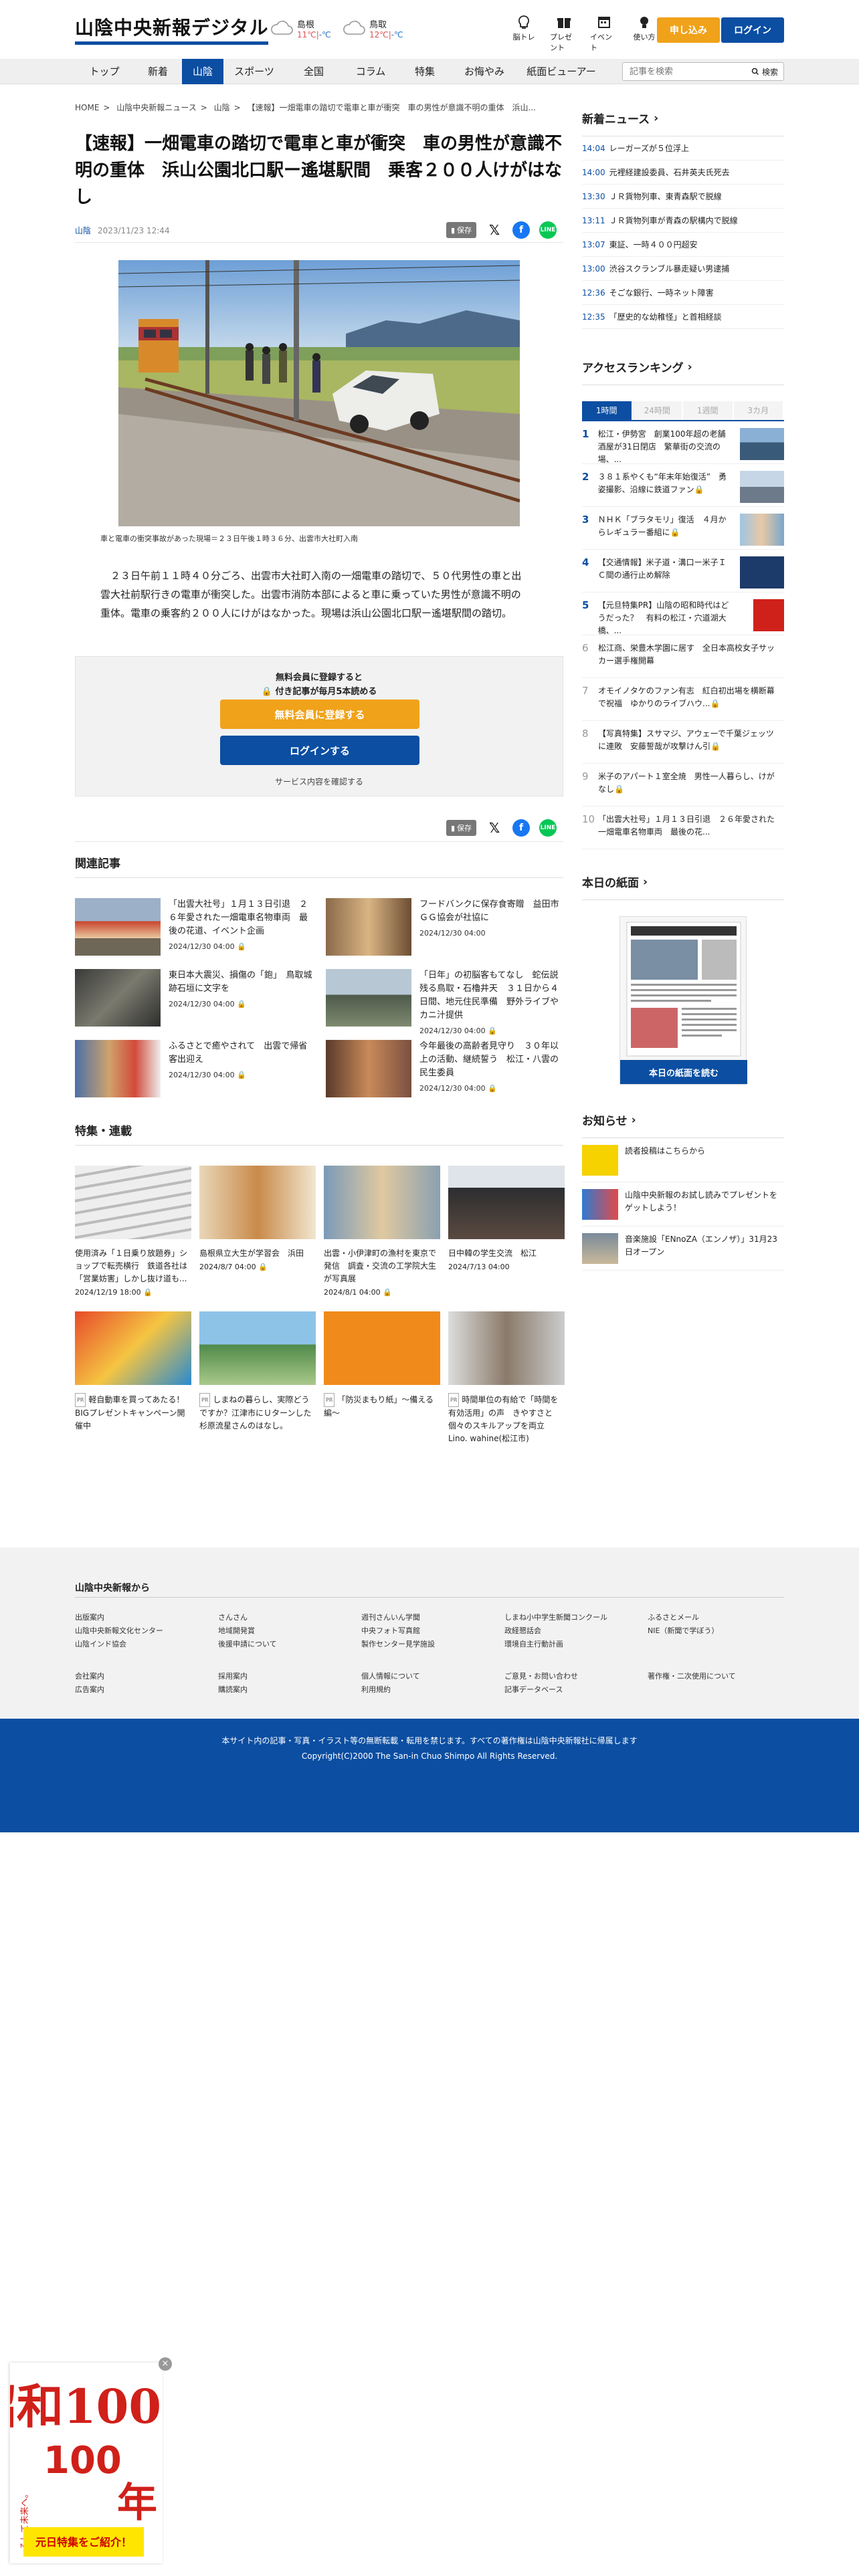  I want to click on latest-news-heading: 新着ニュース ›, so click(683, 123).